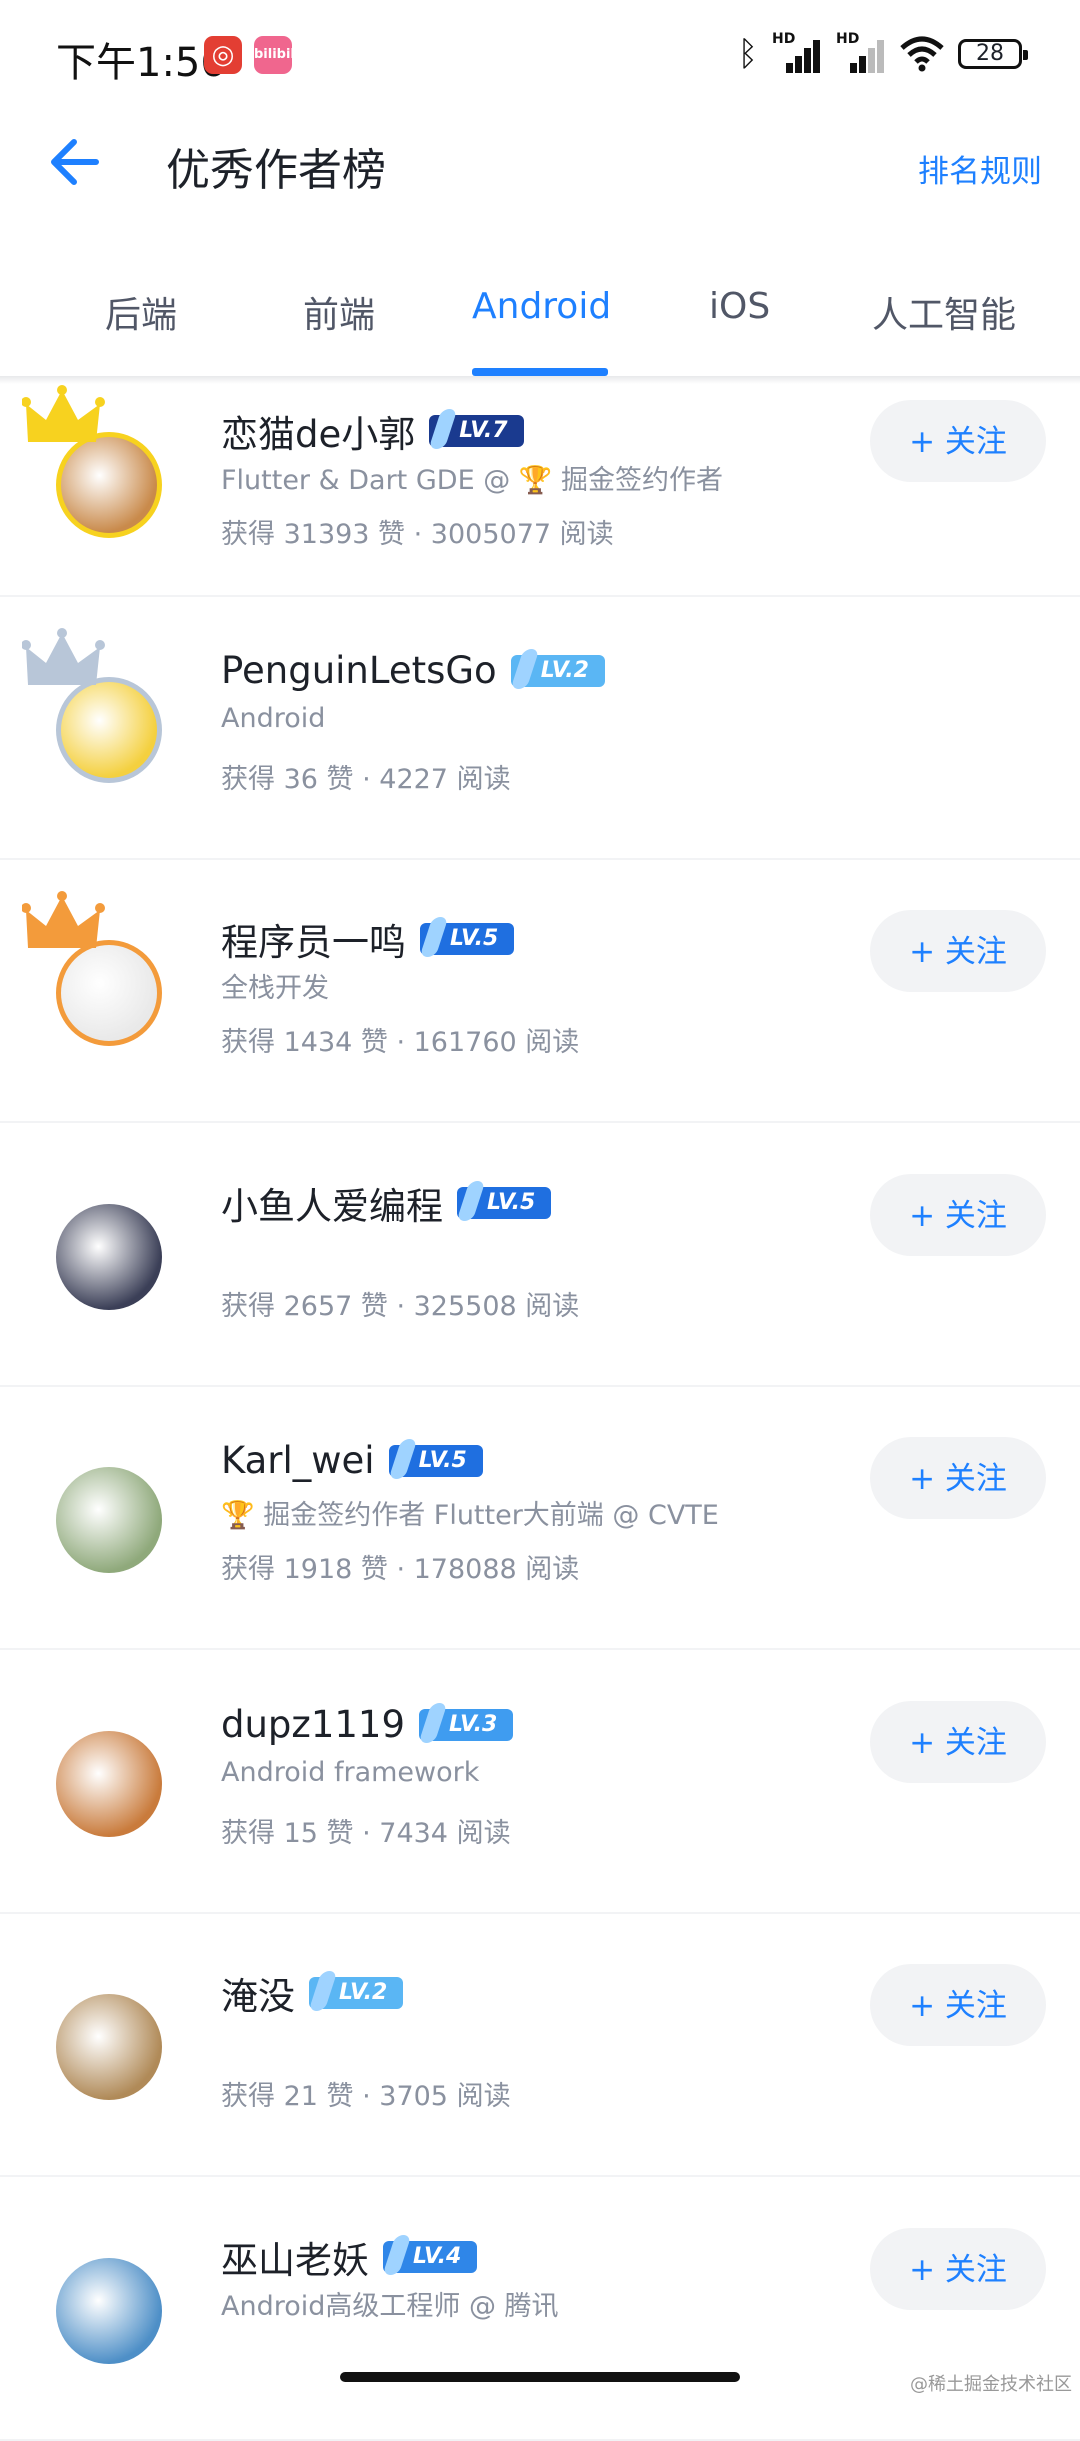 The width and height of the screenshot is (1080, 2441). What do you see at coordinates (400, 1042) in the screenshot?
I see `author-stats: 获得 1434 赞 · 161760 阅读` at bounding box center [400, 1042].